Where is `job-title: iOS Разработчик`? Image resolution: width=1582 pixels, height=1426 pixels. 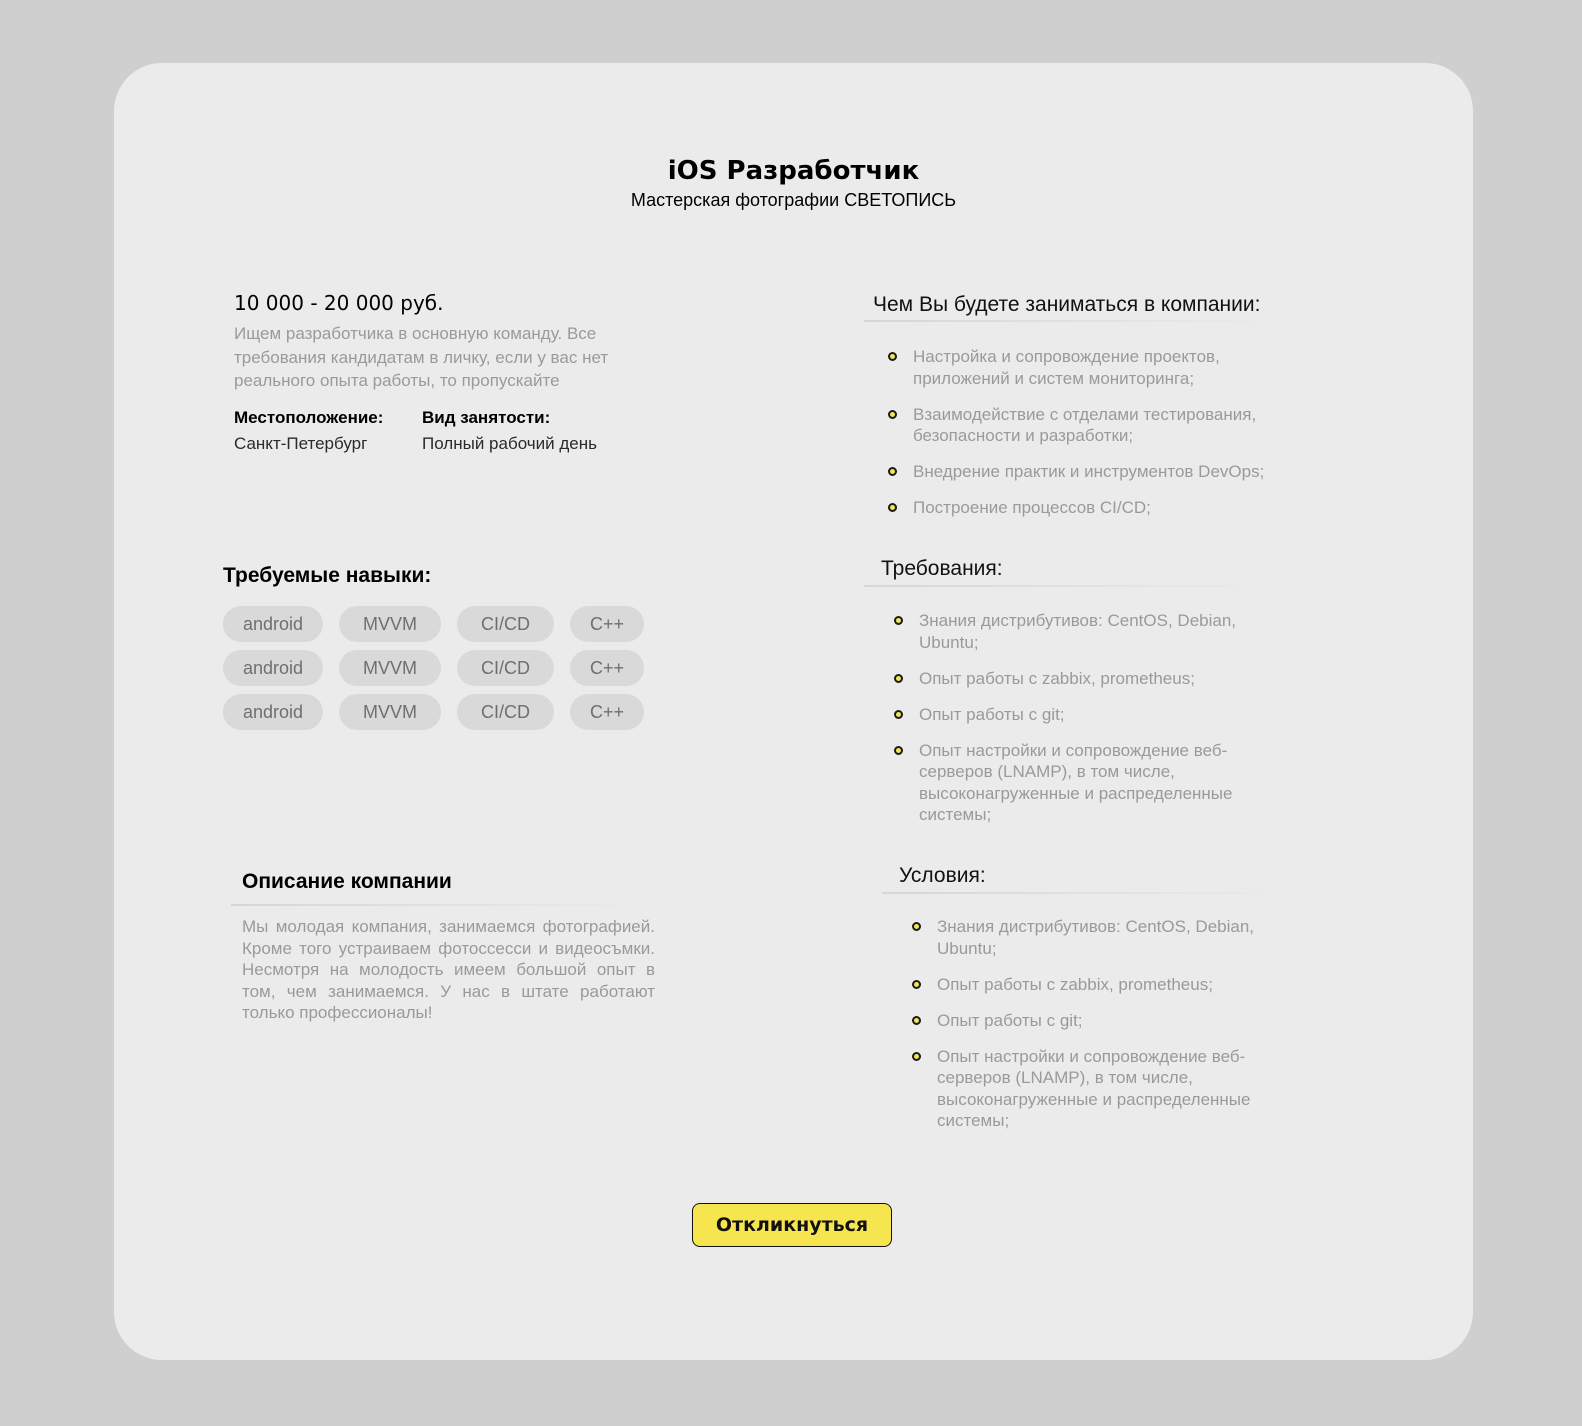
job-title: iOS Разработчик is located at coordinates (793, 171).